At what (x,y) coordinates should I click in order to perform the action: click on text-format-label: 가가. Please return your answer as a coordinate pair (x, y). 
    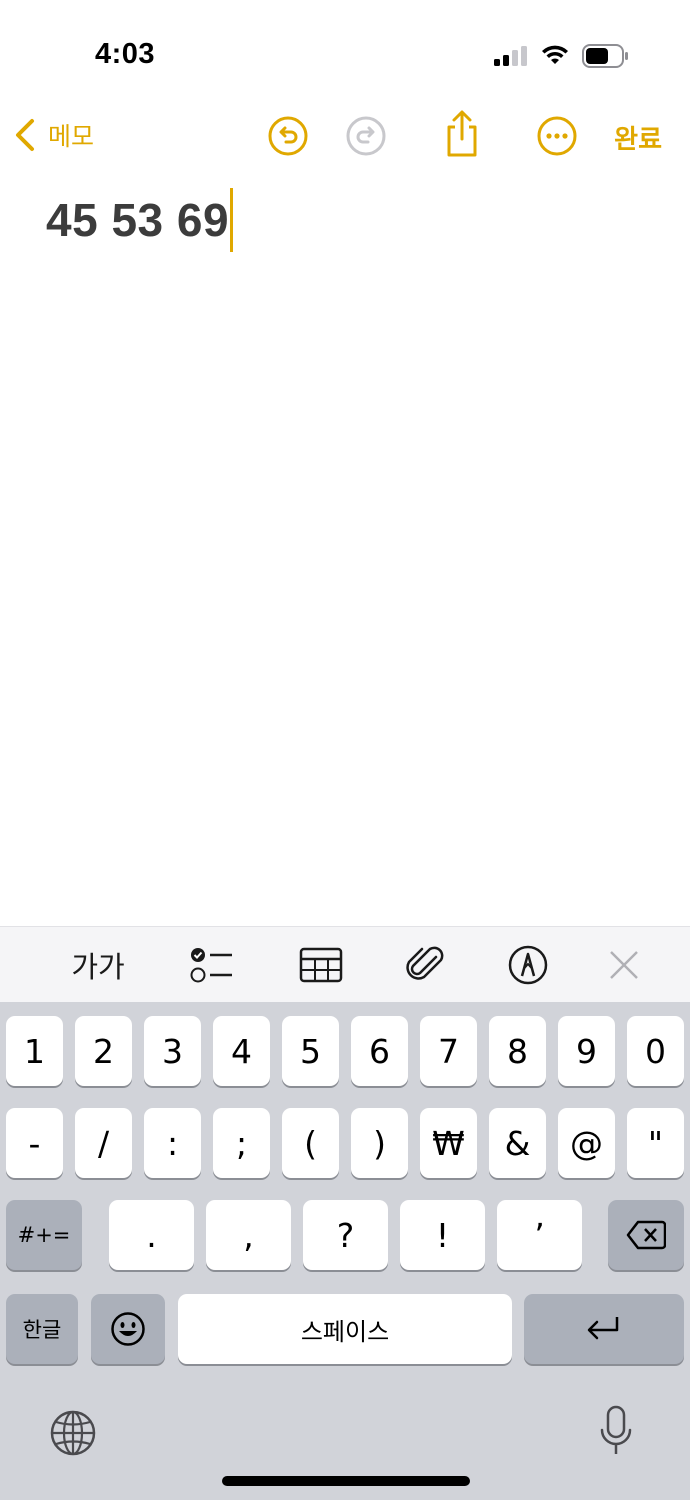
    Looking at the image, I should click on (98, 967).